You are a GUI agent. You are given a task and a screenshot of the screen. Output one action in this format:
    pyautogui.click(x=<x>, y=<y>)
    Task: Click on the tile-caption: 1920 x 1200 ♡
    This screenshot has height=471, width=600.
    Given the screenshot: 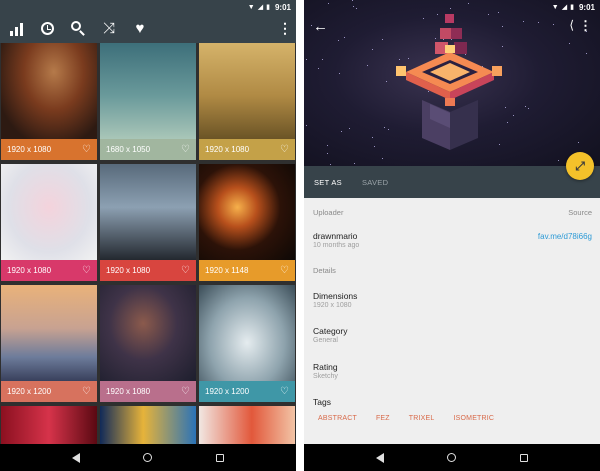 What is the action you would take?
    pyautogui.click(x=49, y=391)
    